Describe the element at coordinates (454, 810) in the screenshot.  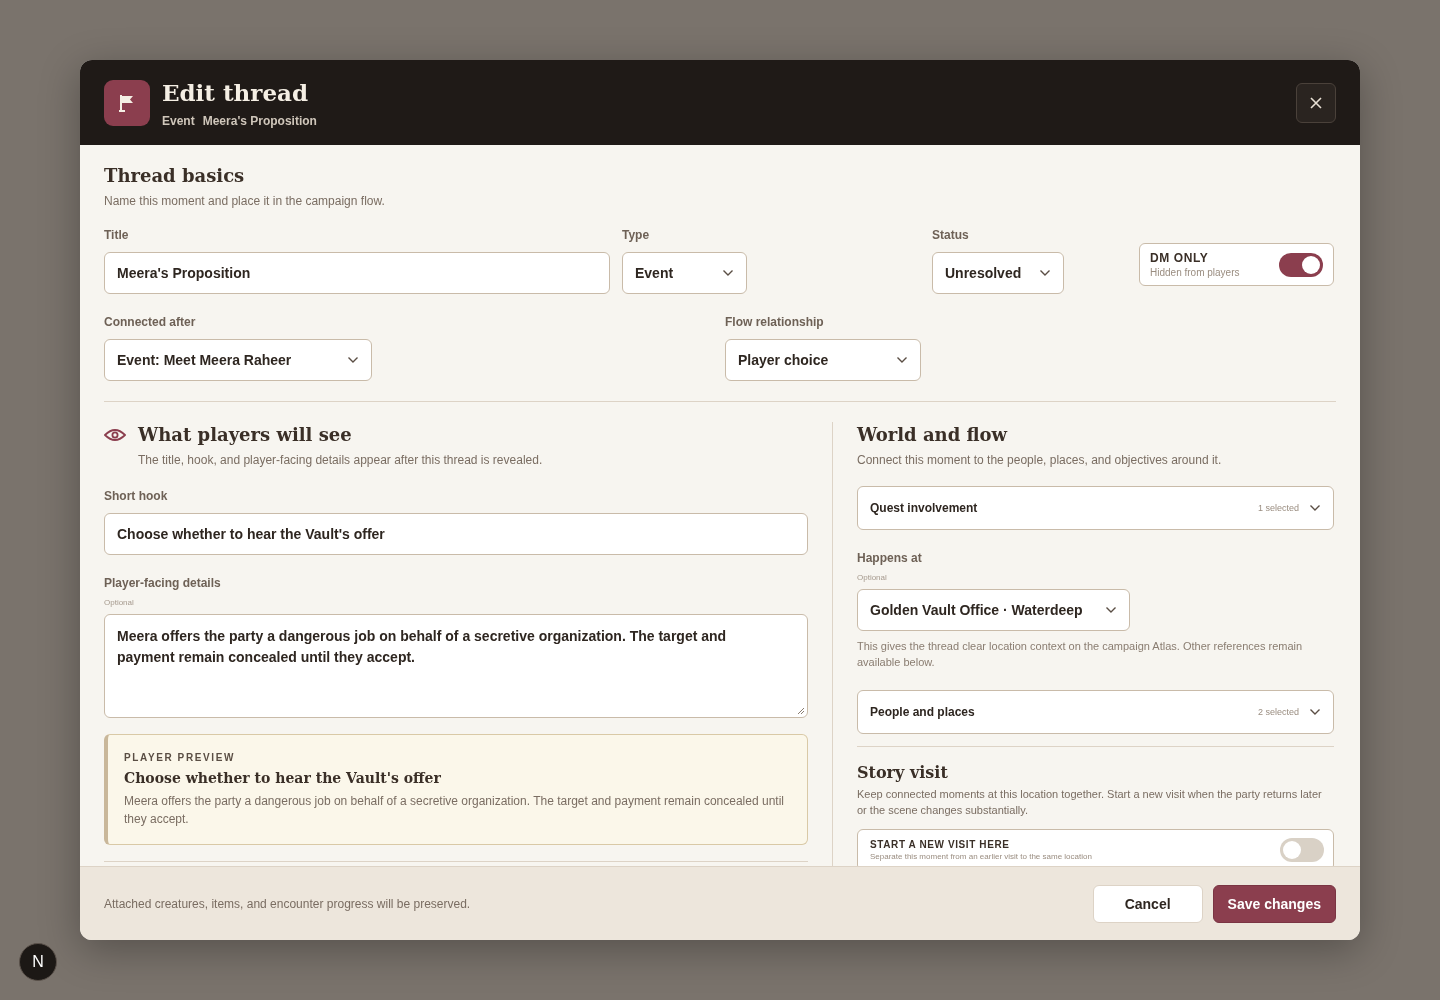
I see `preview-text: Meera offers the party a dangerous job on behalf of a secretive organization. The target and payment remain concealed until they accept.` at that location.